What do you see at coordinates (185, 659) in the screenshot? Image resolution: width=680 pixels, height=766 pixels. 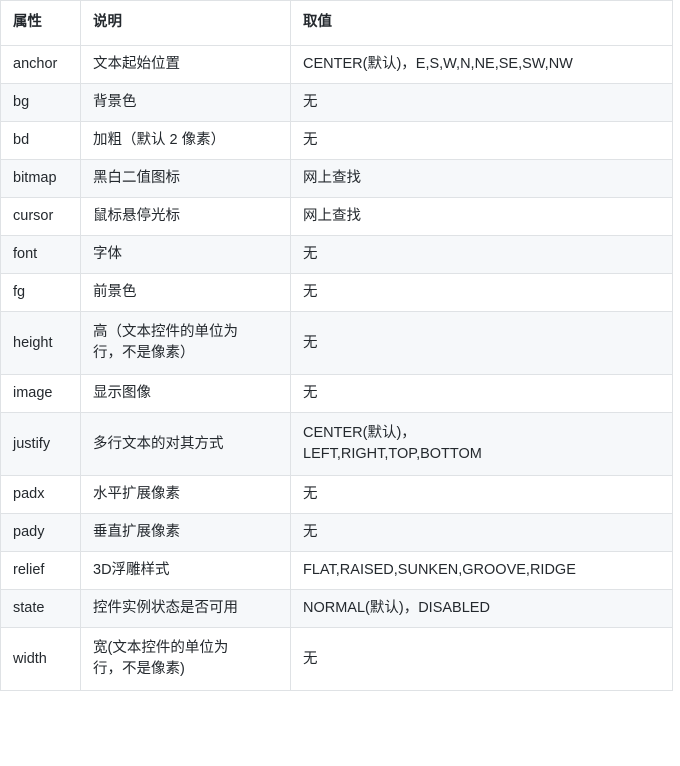 I see `cell-attribute-description: 宽(文本控件的单位为 行，不是像素)` at bounding box center [185, 659].